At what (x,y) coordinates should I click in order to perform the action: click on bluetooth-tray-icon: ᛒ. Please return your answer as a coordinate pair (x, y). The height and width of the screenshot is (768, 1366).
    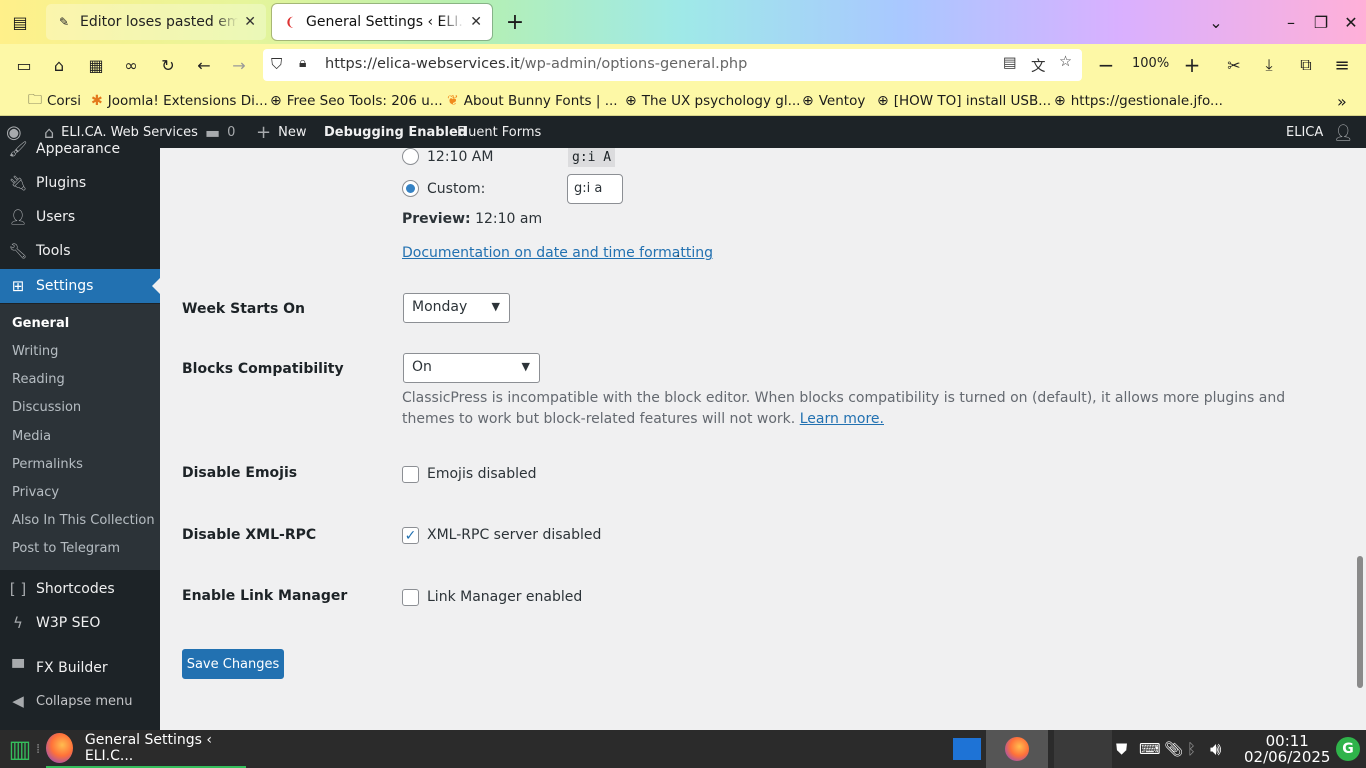
    Looking at the image, I should click on (1191, 749).